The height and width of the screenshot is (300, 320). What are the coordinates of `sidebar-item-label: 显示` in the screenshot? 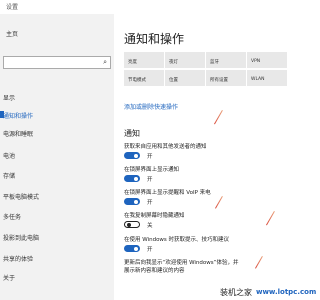 It's located at (9, 98).